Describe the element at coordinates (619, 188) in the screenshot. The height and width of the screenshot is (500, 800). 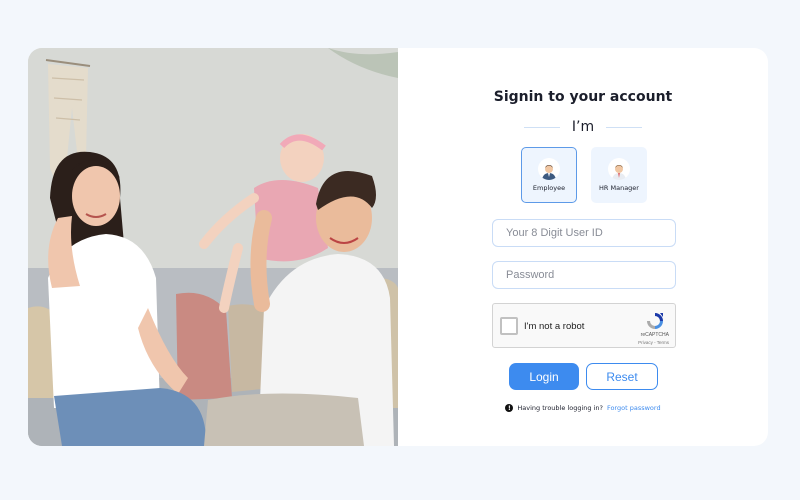
I see `role-label-hr-manager: HR Manager` at that location.